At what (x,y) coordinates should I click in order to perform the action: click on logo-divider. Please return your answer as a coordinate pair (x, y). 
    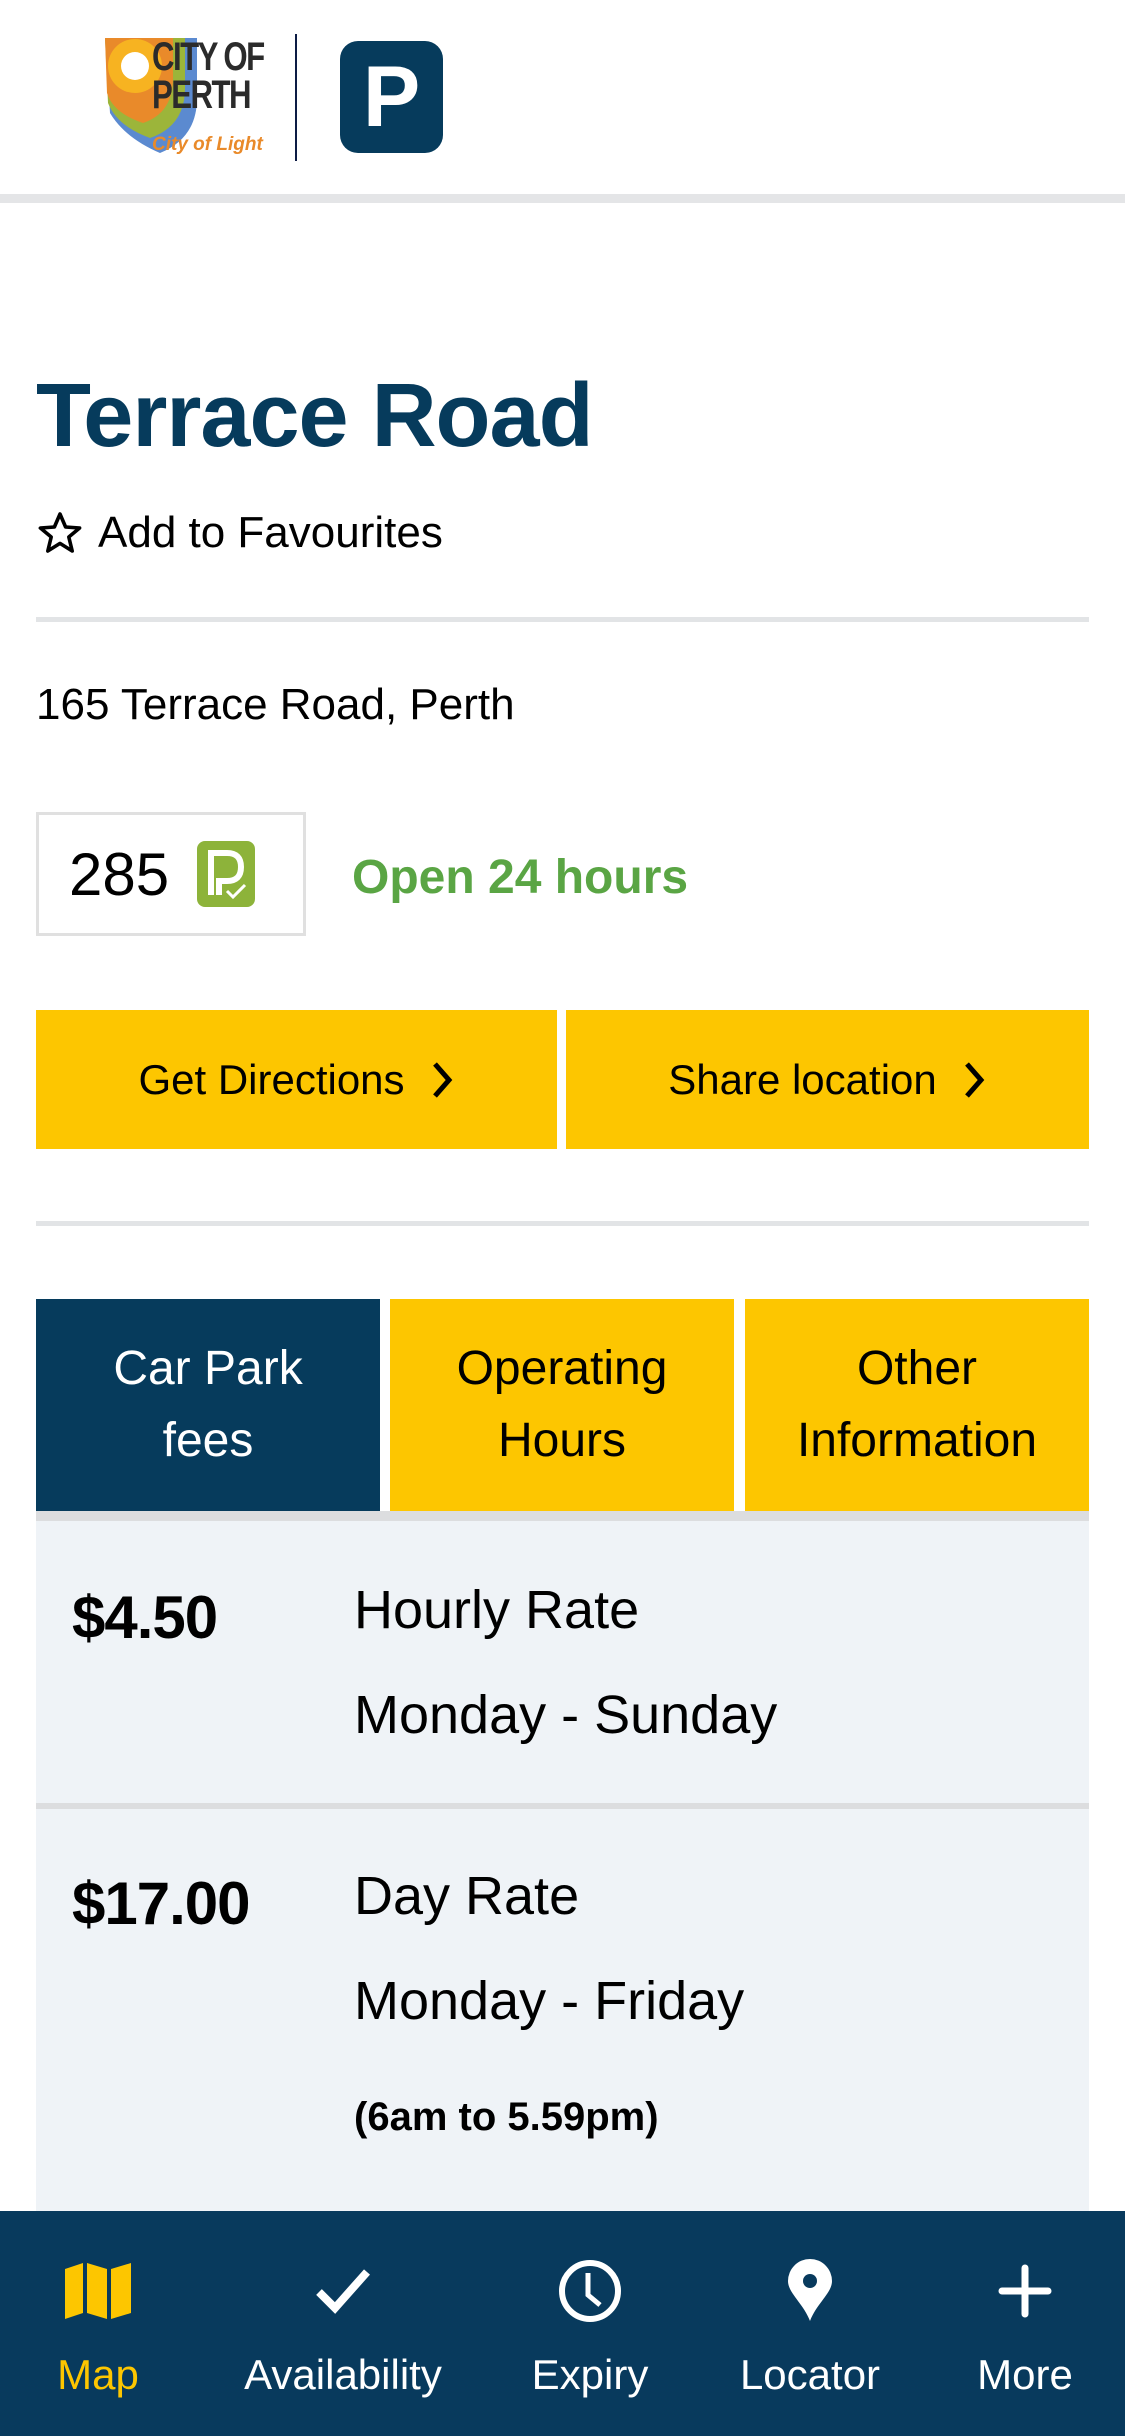
    Looking at the image, I should click on (296, 97).